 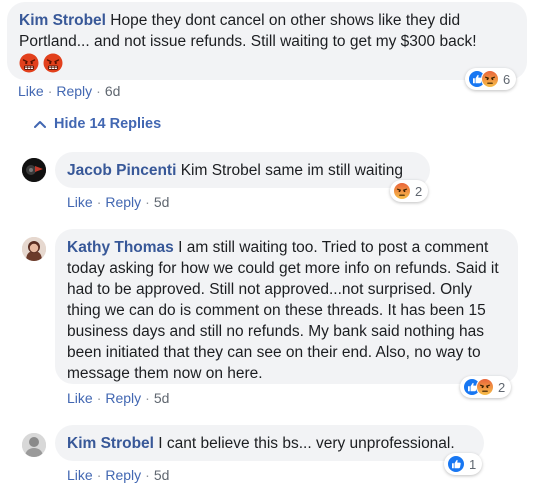 I want to click on reply-author: Kathy Thomas, so click(x=120, y=247).